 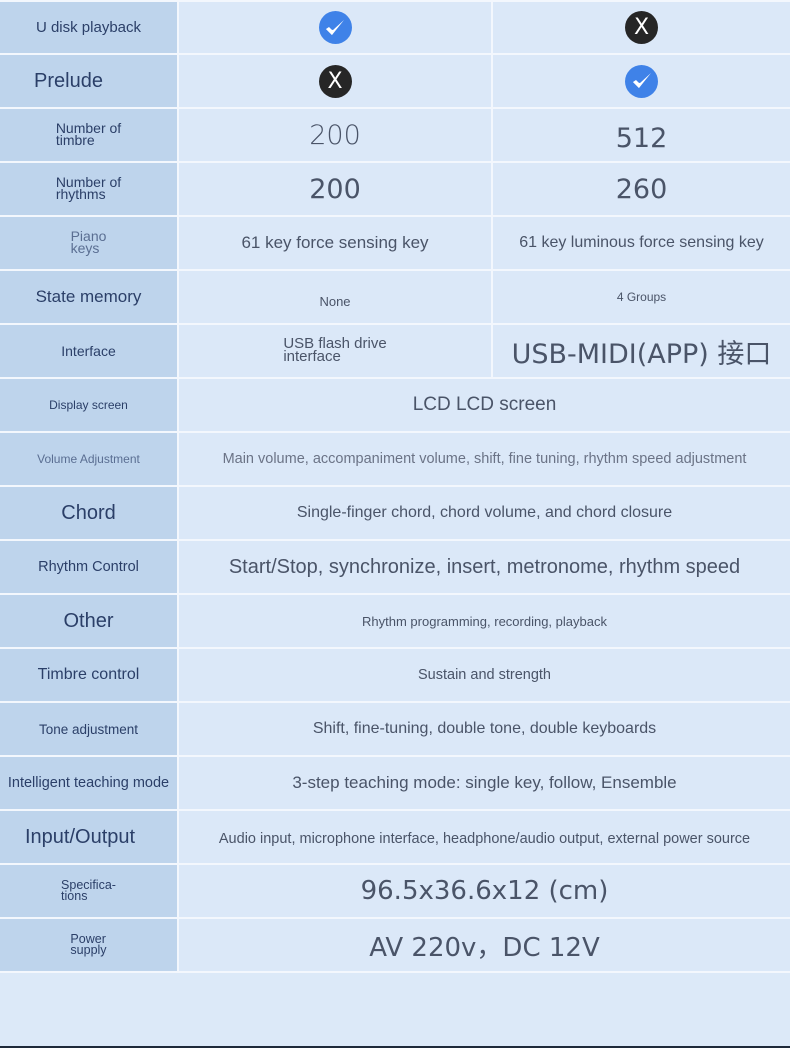 I want to click on model-b-value: 61 key luminous force sensing key, so click(x=641, y=243).